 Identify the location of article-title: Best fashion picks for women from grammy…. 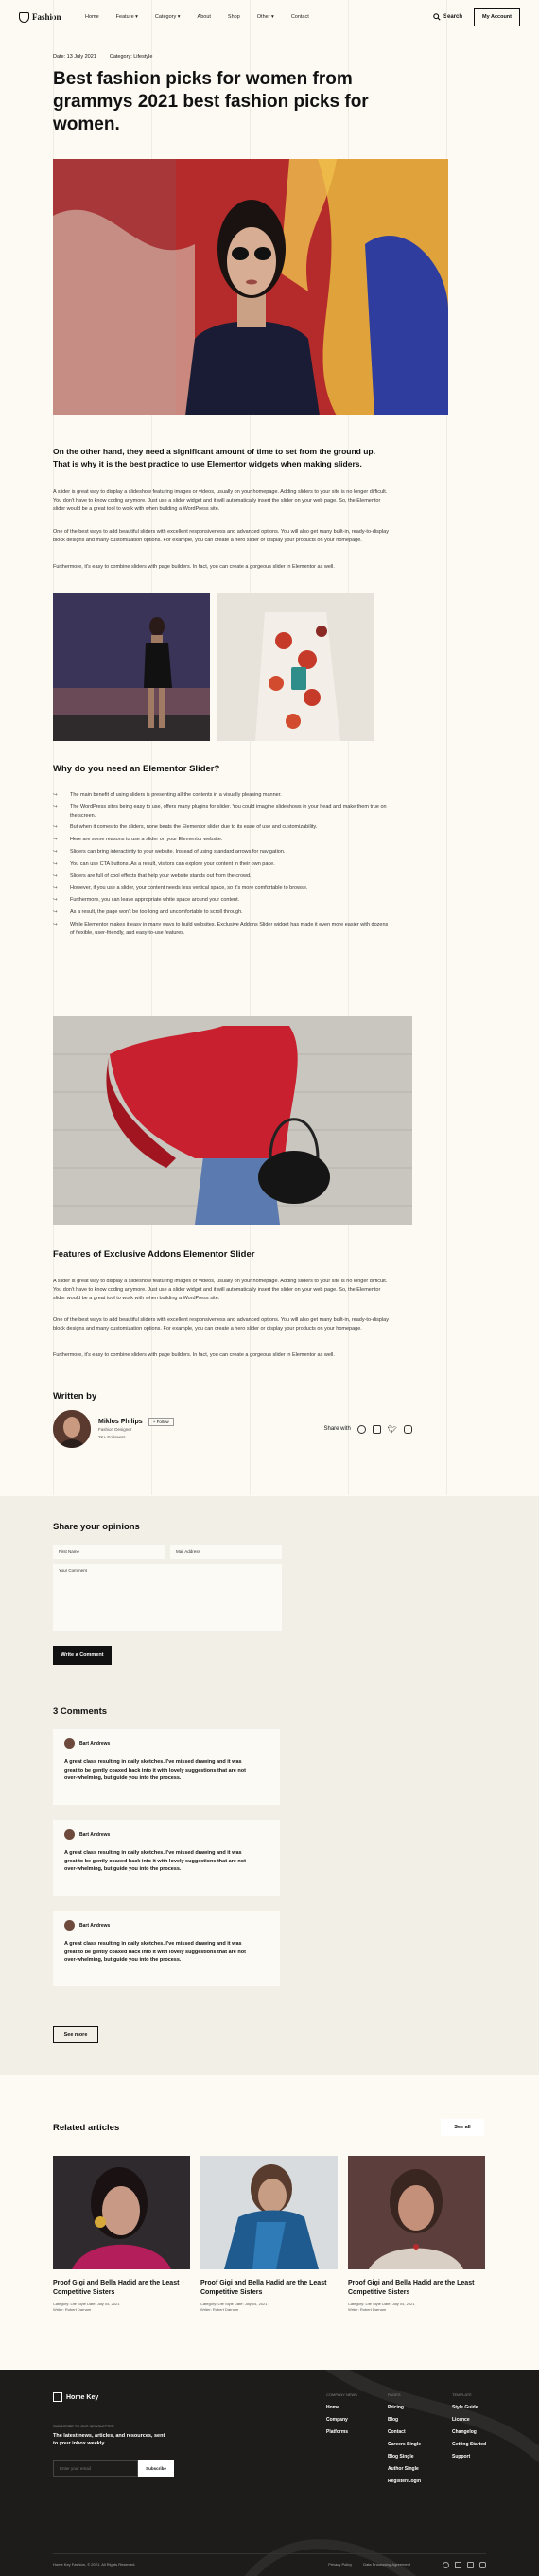
(211, 101).